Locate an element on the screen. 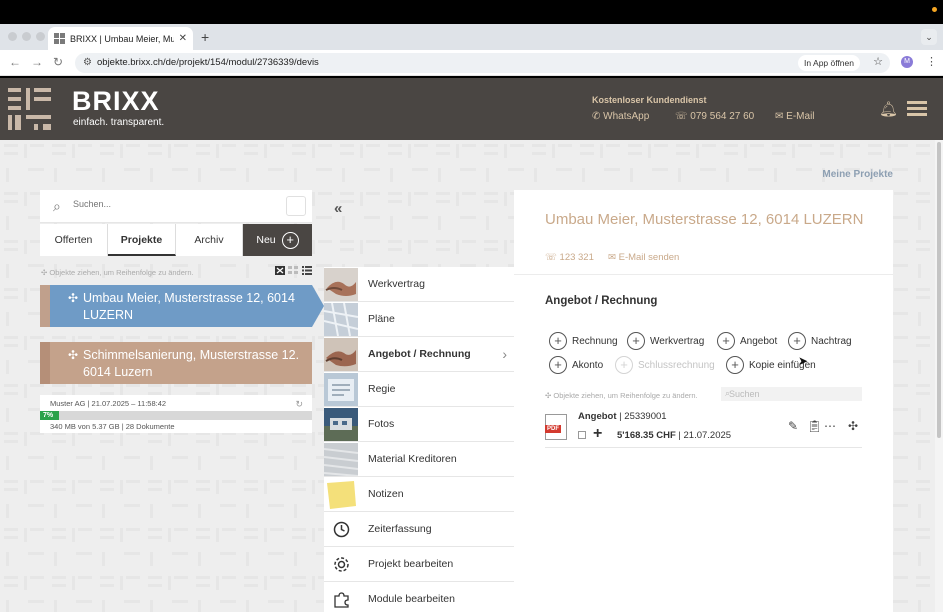 The height and width of the screenshot is (612, 943). module-label: Projekt bearbeiten is located at coordinates (411, 564).